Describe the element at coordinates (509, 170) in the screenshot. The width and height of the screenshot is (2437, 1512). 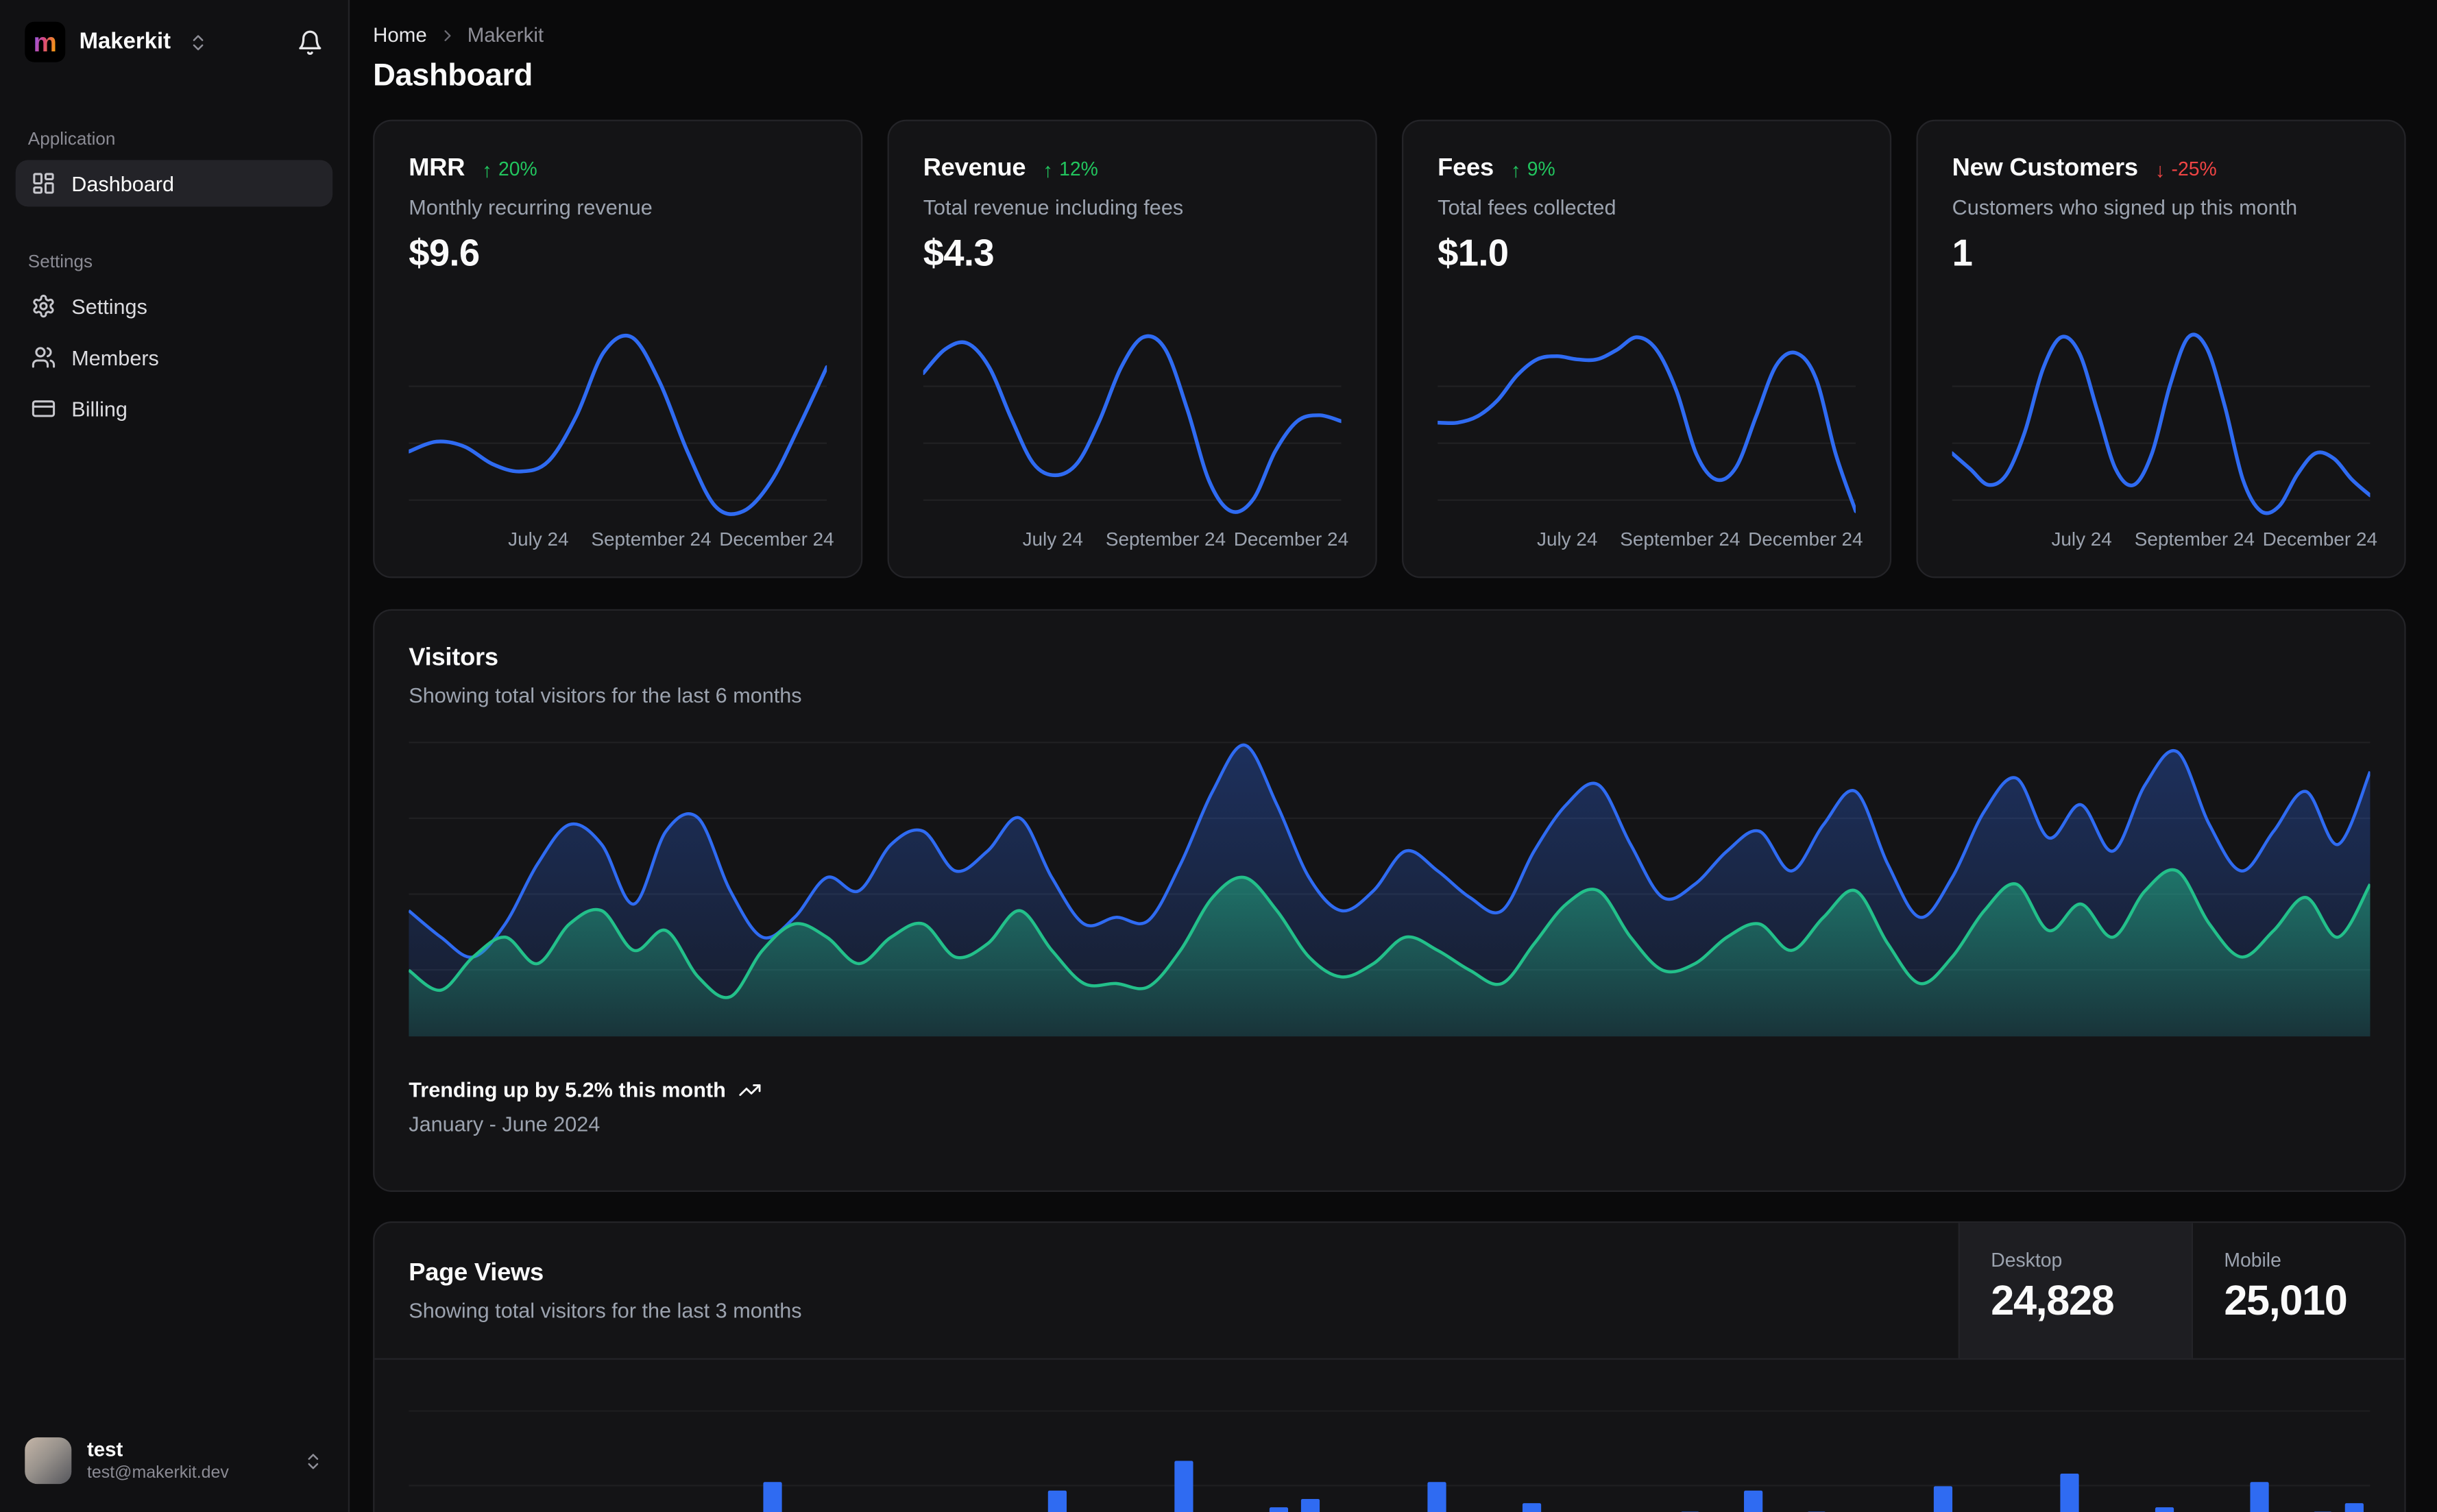
I see `trend-badge: 20%` at that location.